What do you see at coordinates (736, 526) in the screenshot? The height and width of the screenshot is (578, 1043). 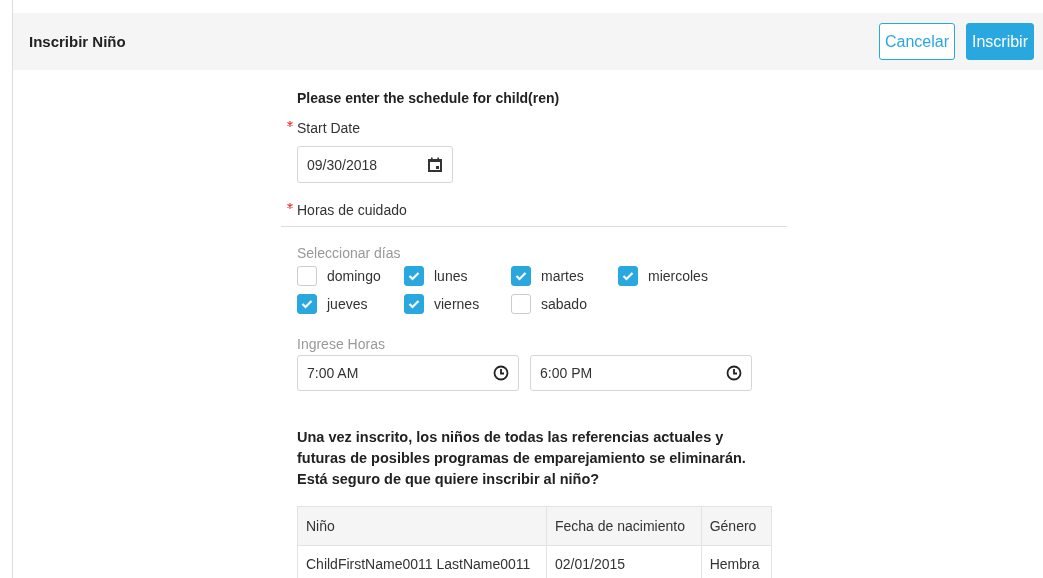 I see `column-header: Género` at bounding box center [736, 526].